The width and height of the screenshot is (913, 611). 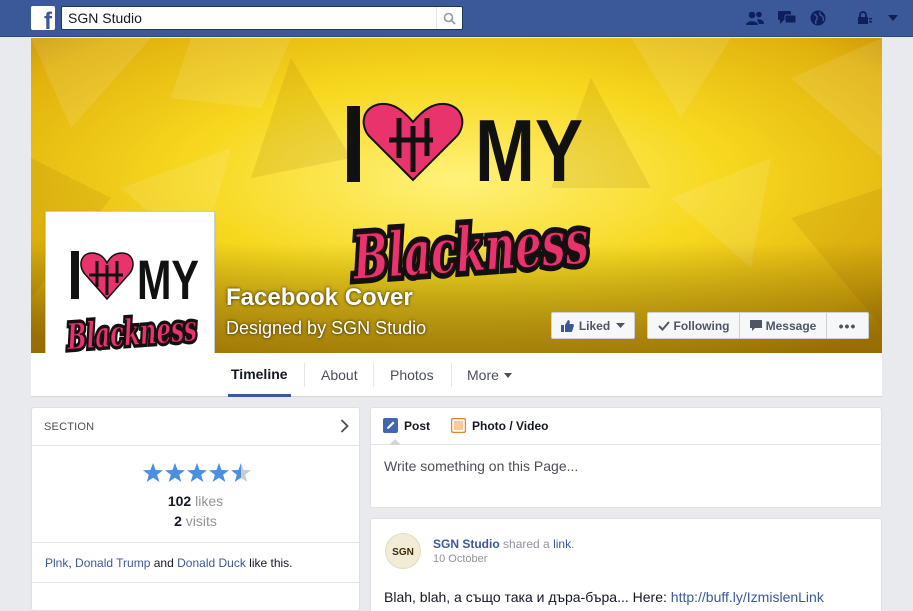 I want to click on visits-count: 2 visits, so click(x=195, y=521).